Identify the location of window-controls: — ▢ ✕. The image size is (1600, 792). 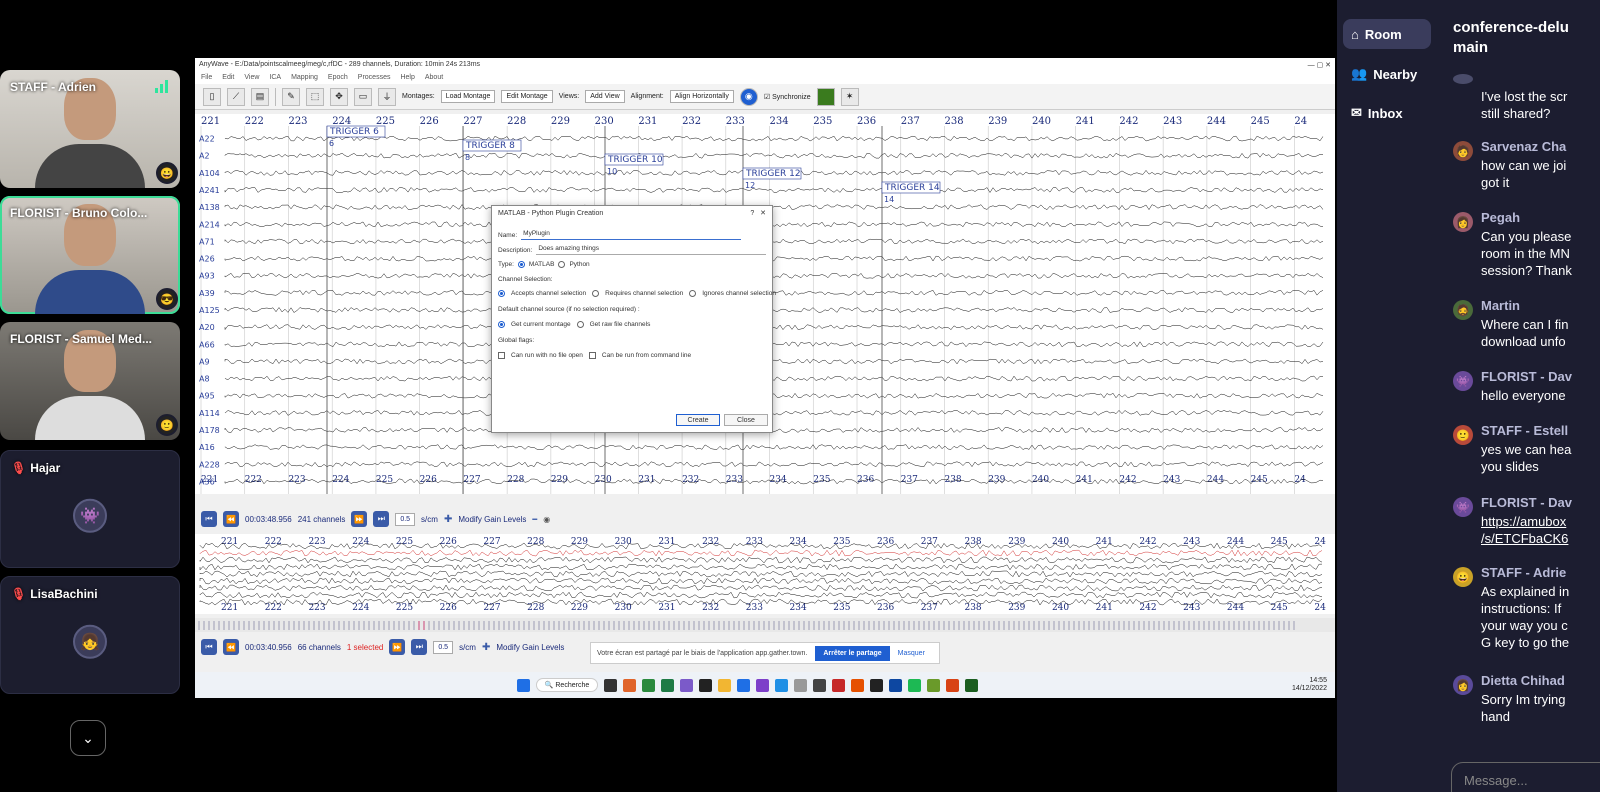
(1319, 65).